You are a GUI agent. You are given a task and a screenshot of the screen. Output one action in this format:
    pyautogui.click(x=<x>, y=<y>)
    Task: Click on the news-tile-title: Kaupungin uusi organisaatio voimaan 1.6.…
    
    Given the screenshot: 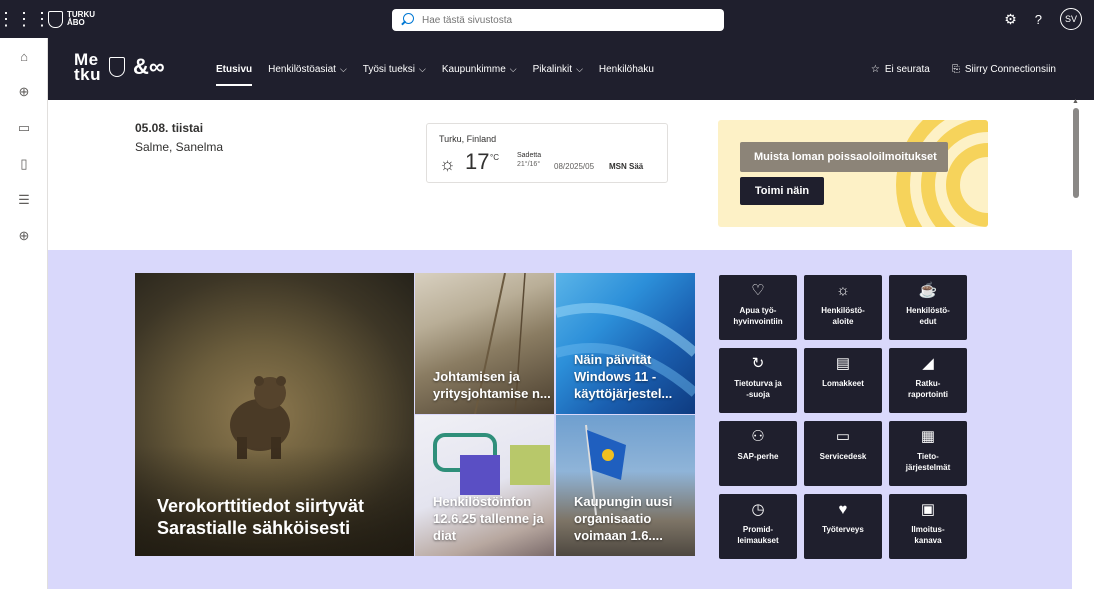 What is the action you would take?
    pyautogui.click(x=623, y=518)
    